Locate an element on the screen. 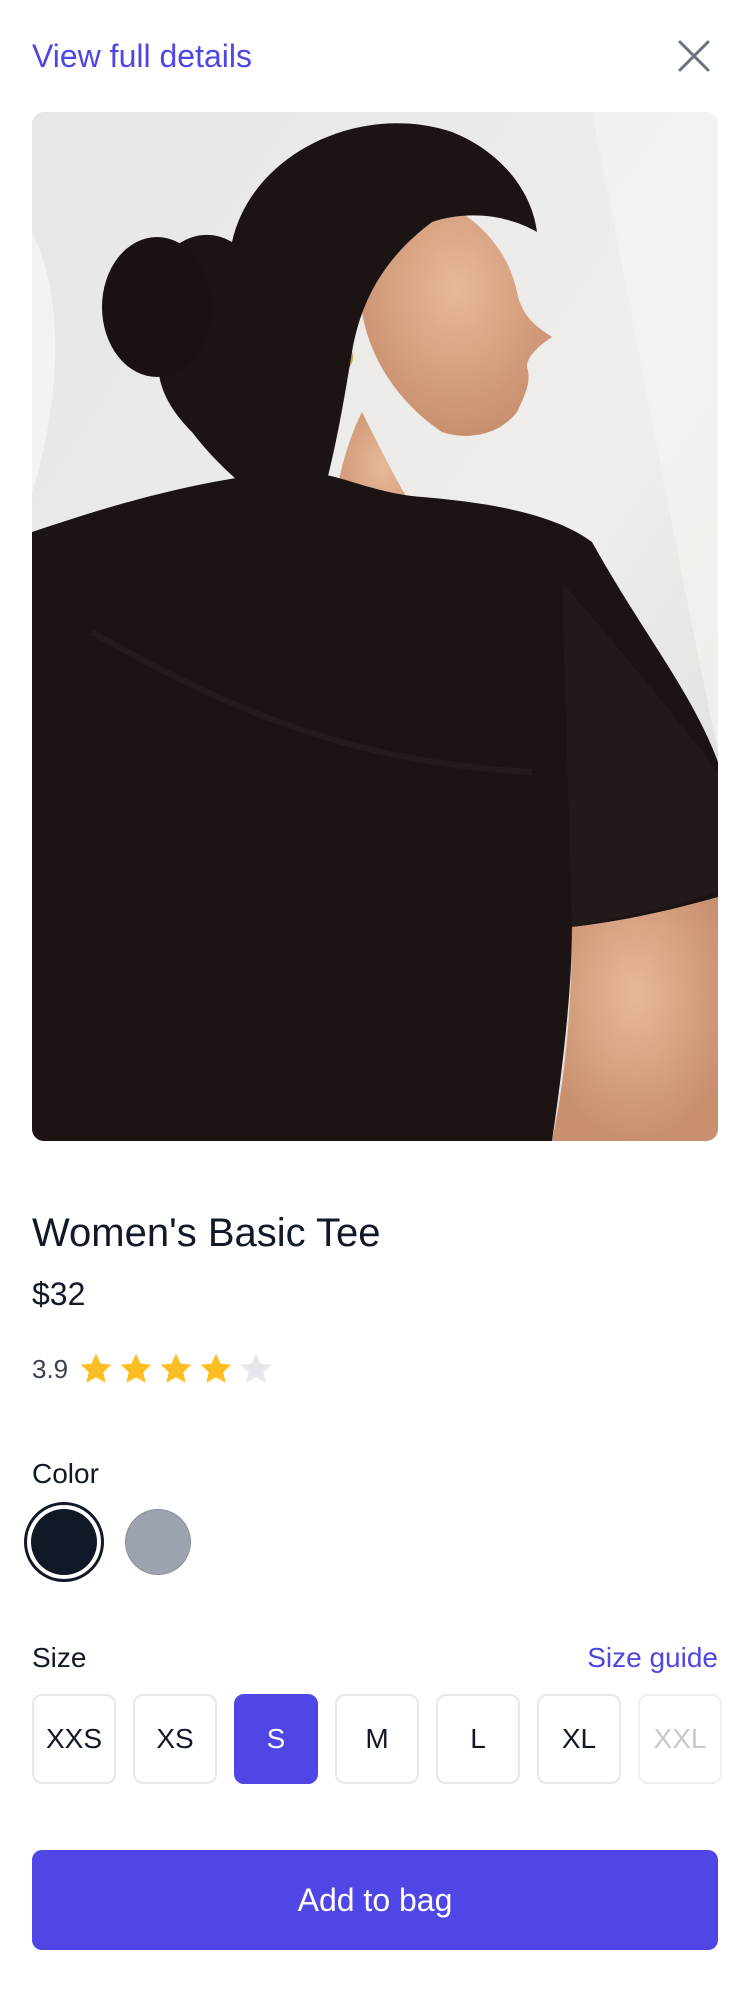 The width and height of the screenshot is (750, 2014). rating-stars is located at coordinates (176, 1369).